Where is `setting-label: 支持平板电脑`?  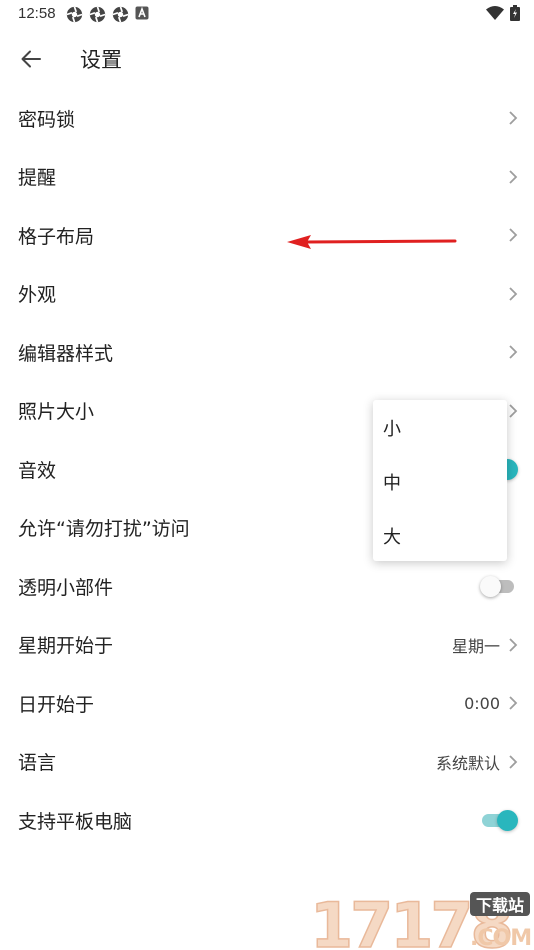
setting-label: 支持平板电脑 is located at coordinates (75, 821).